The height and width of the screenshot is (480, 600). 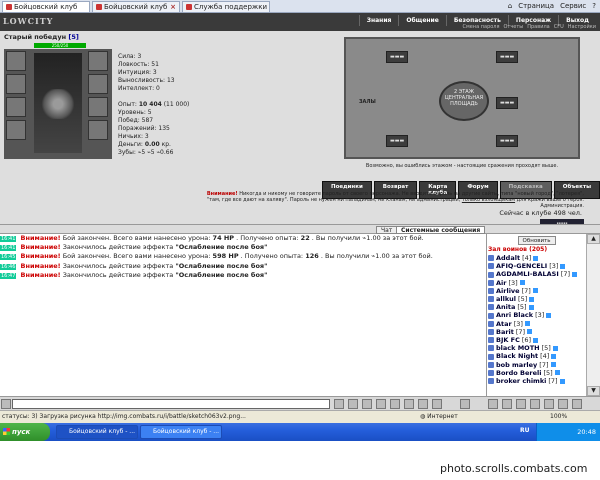 I want to click on subnav-reports: Отчеты, so click(x=514, y=27).